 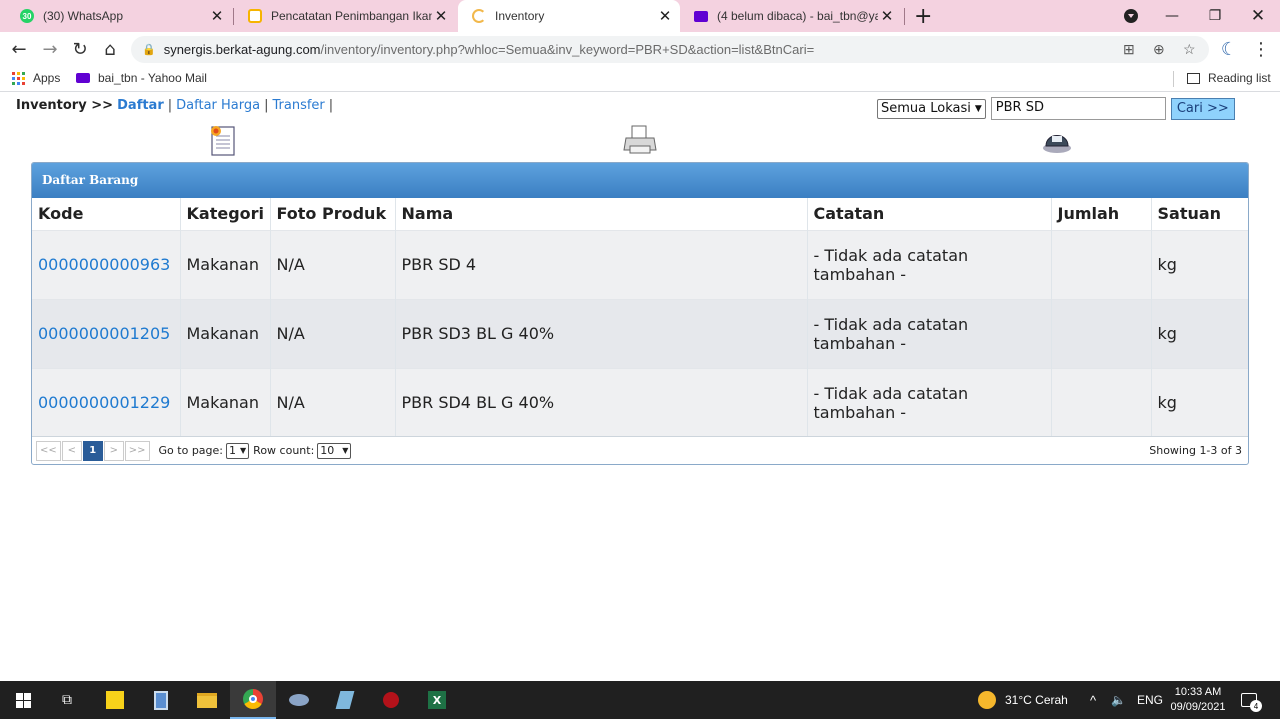 I want to click on calculator-icon, so click(x=161, y=700).